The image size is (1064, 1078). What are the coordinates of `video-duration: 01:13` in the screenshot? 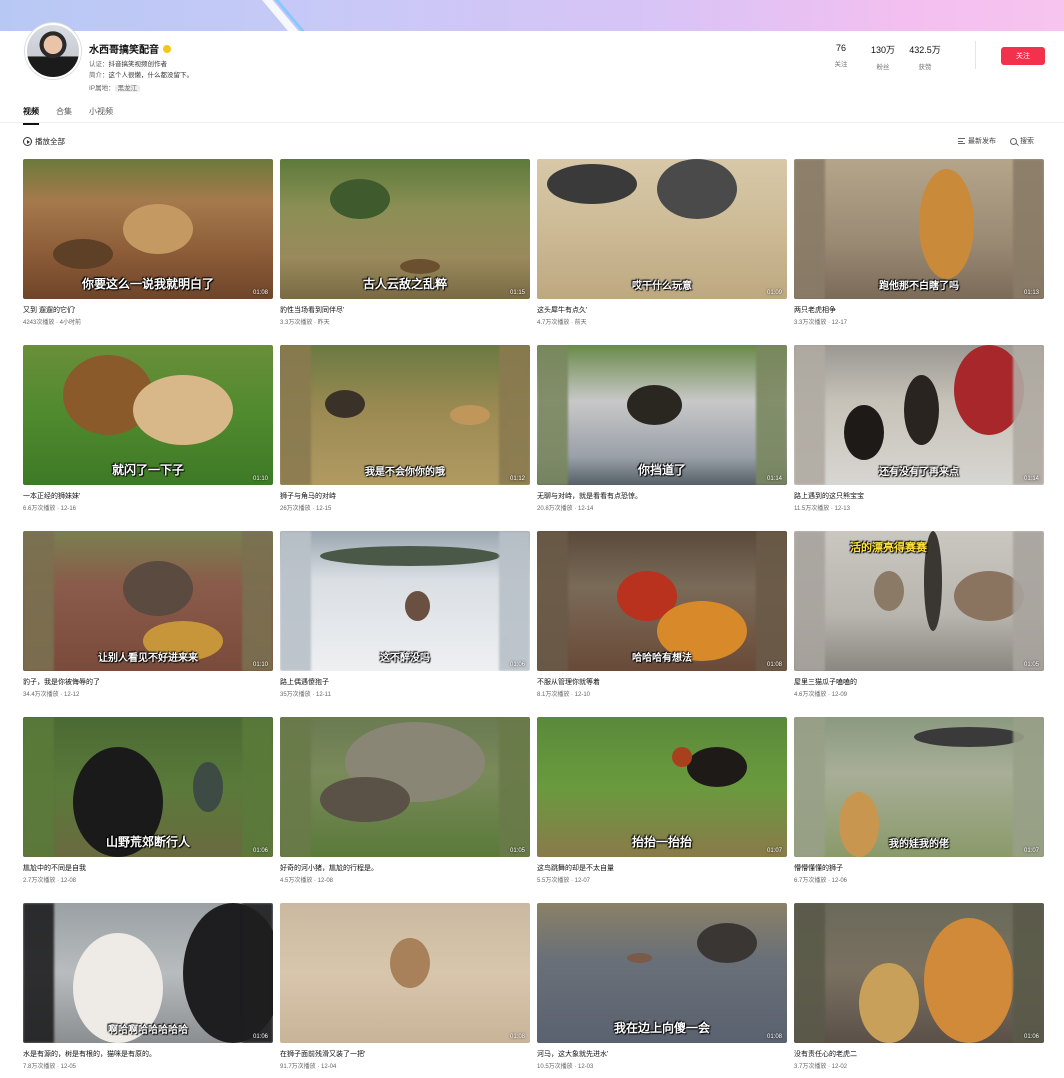 It's located at (1031, 293).